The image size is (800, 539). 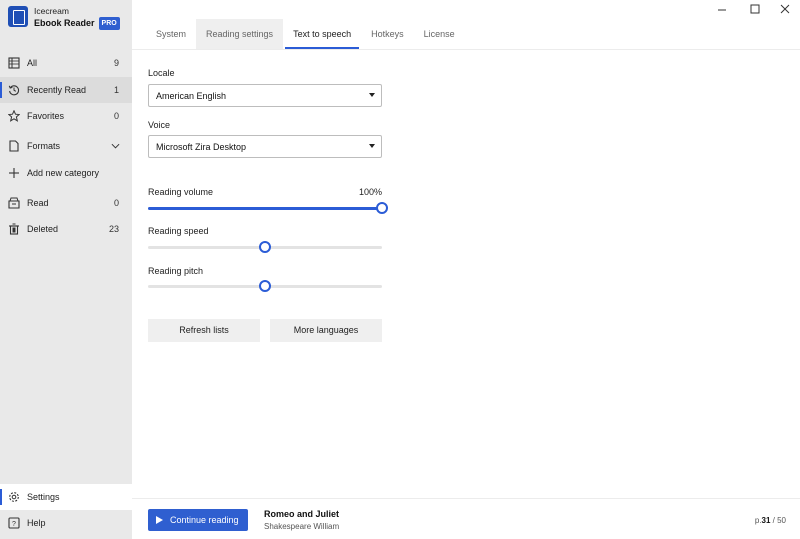 What do you see at coordinates (44, 146) in the screenshot?
I see `sidebar-item-label: Formats` at bounding box center [44, 146].